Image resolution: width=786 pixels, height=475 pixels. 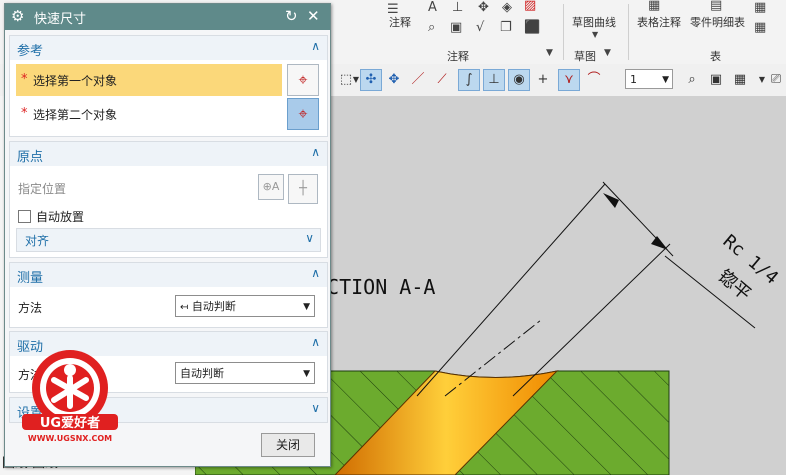 What do you see at coordinates (530, 6) in the screenshot?
I see `hatch-icon: ▨` at bounding box center [530, 6].